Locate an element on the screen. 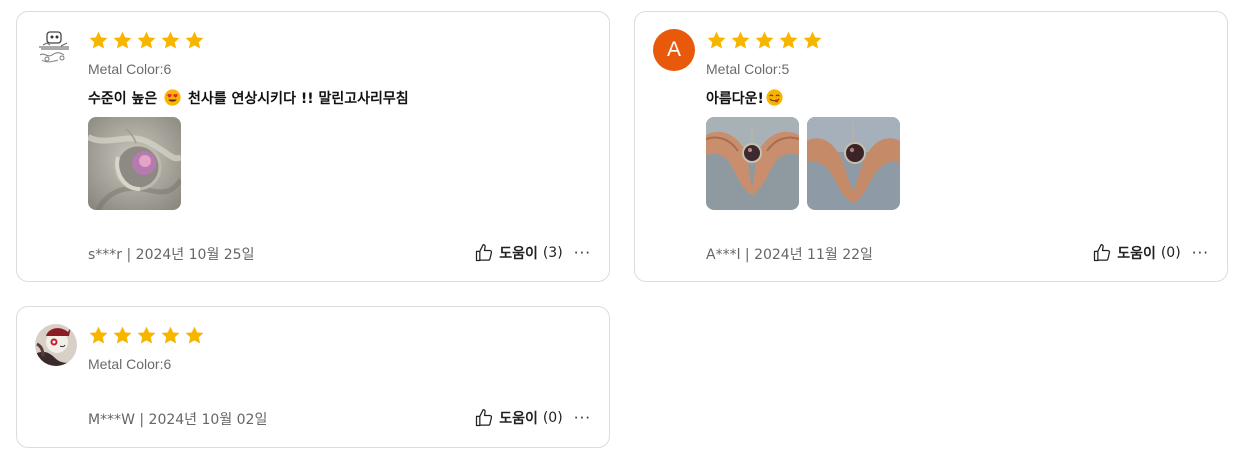 This screenshot has width=1236, height=474. review-text-part: 수준이 높은 is located at coordinates (125, 99).